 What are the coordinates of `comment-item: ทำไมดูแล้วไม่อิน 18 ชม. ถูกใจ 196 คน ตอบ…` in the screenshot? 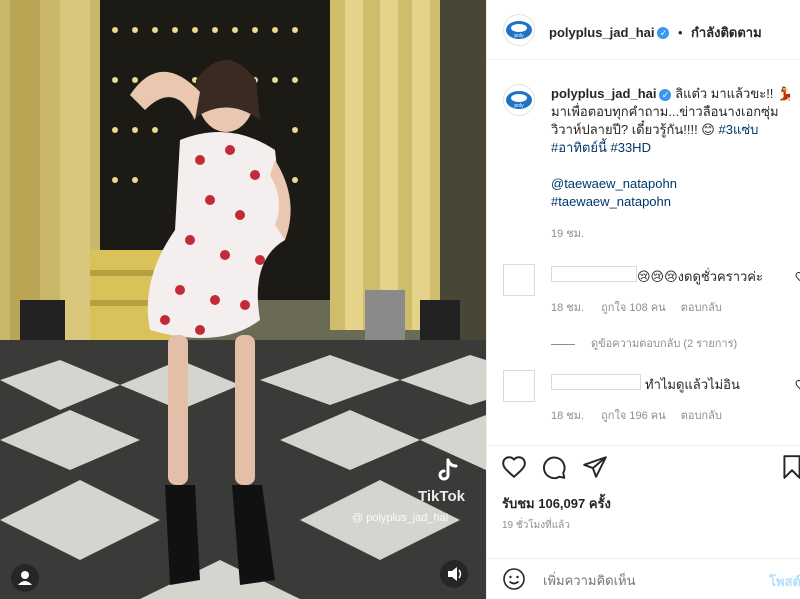 It's located at (643, 405).